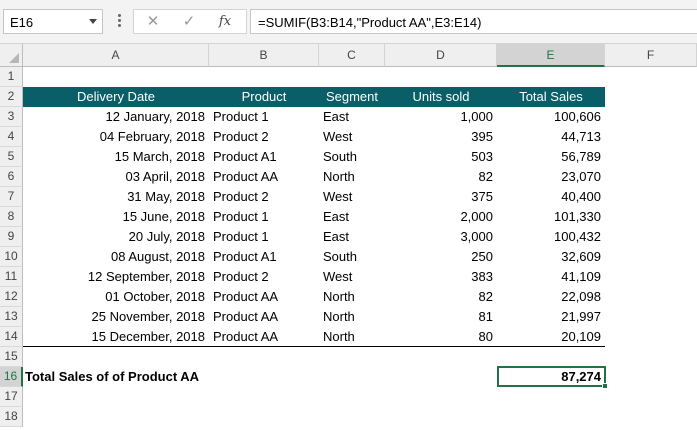 The width and height of the screenshot is (697, 430). Describe the element at coordinates (11, 317) in the screenshot. I see `row-header-13: 13` at that location.